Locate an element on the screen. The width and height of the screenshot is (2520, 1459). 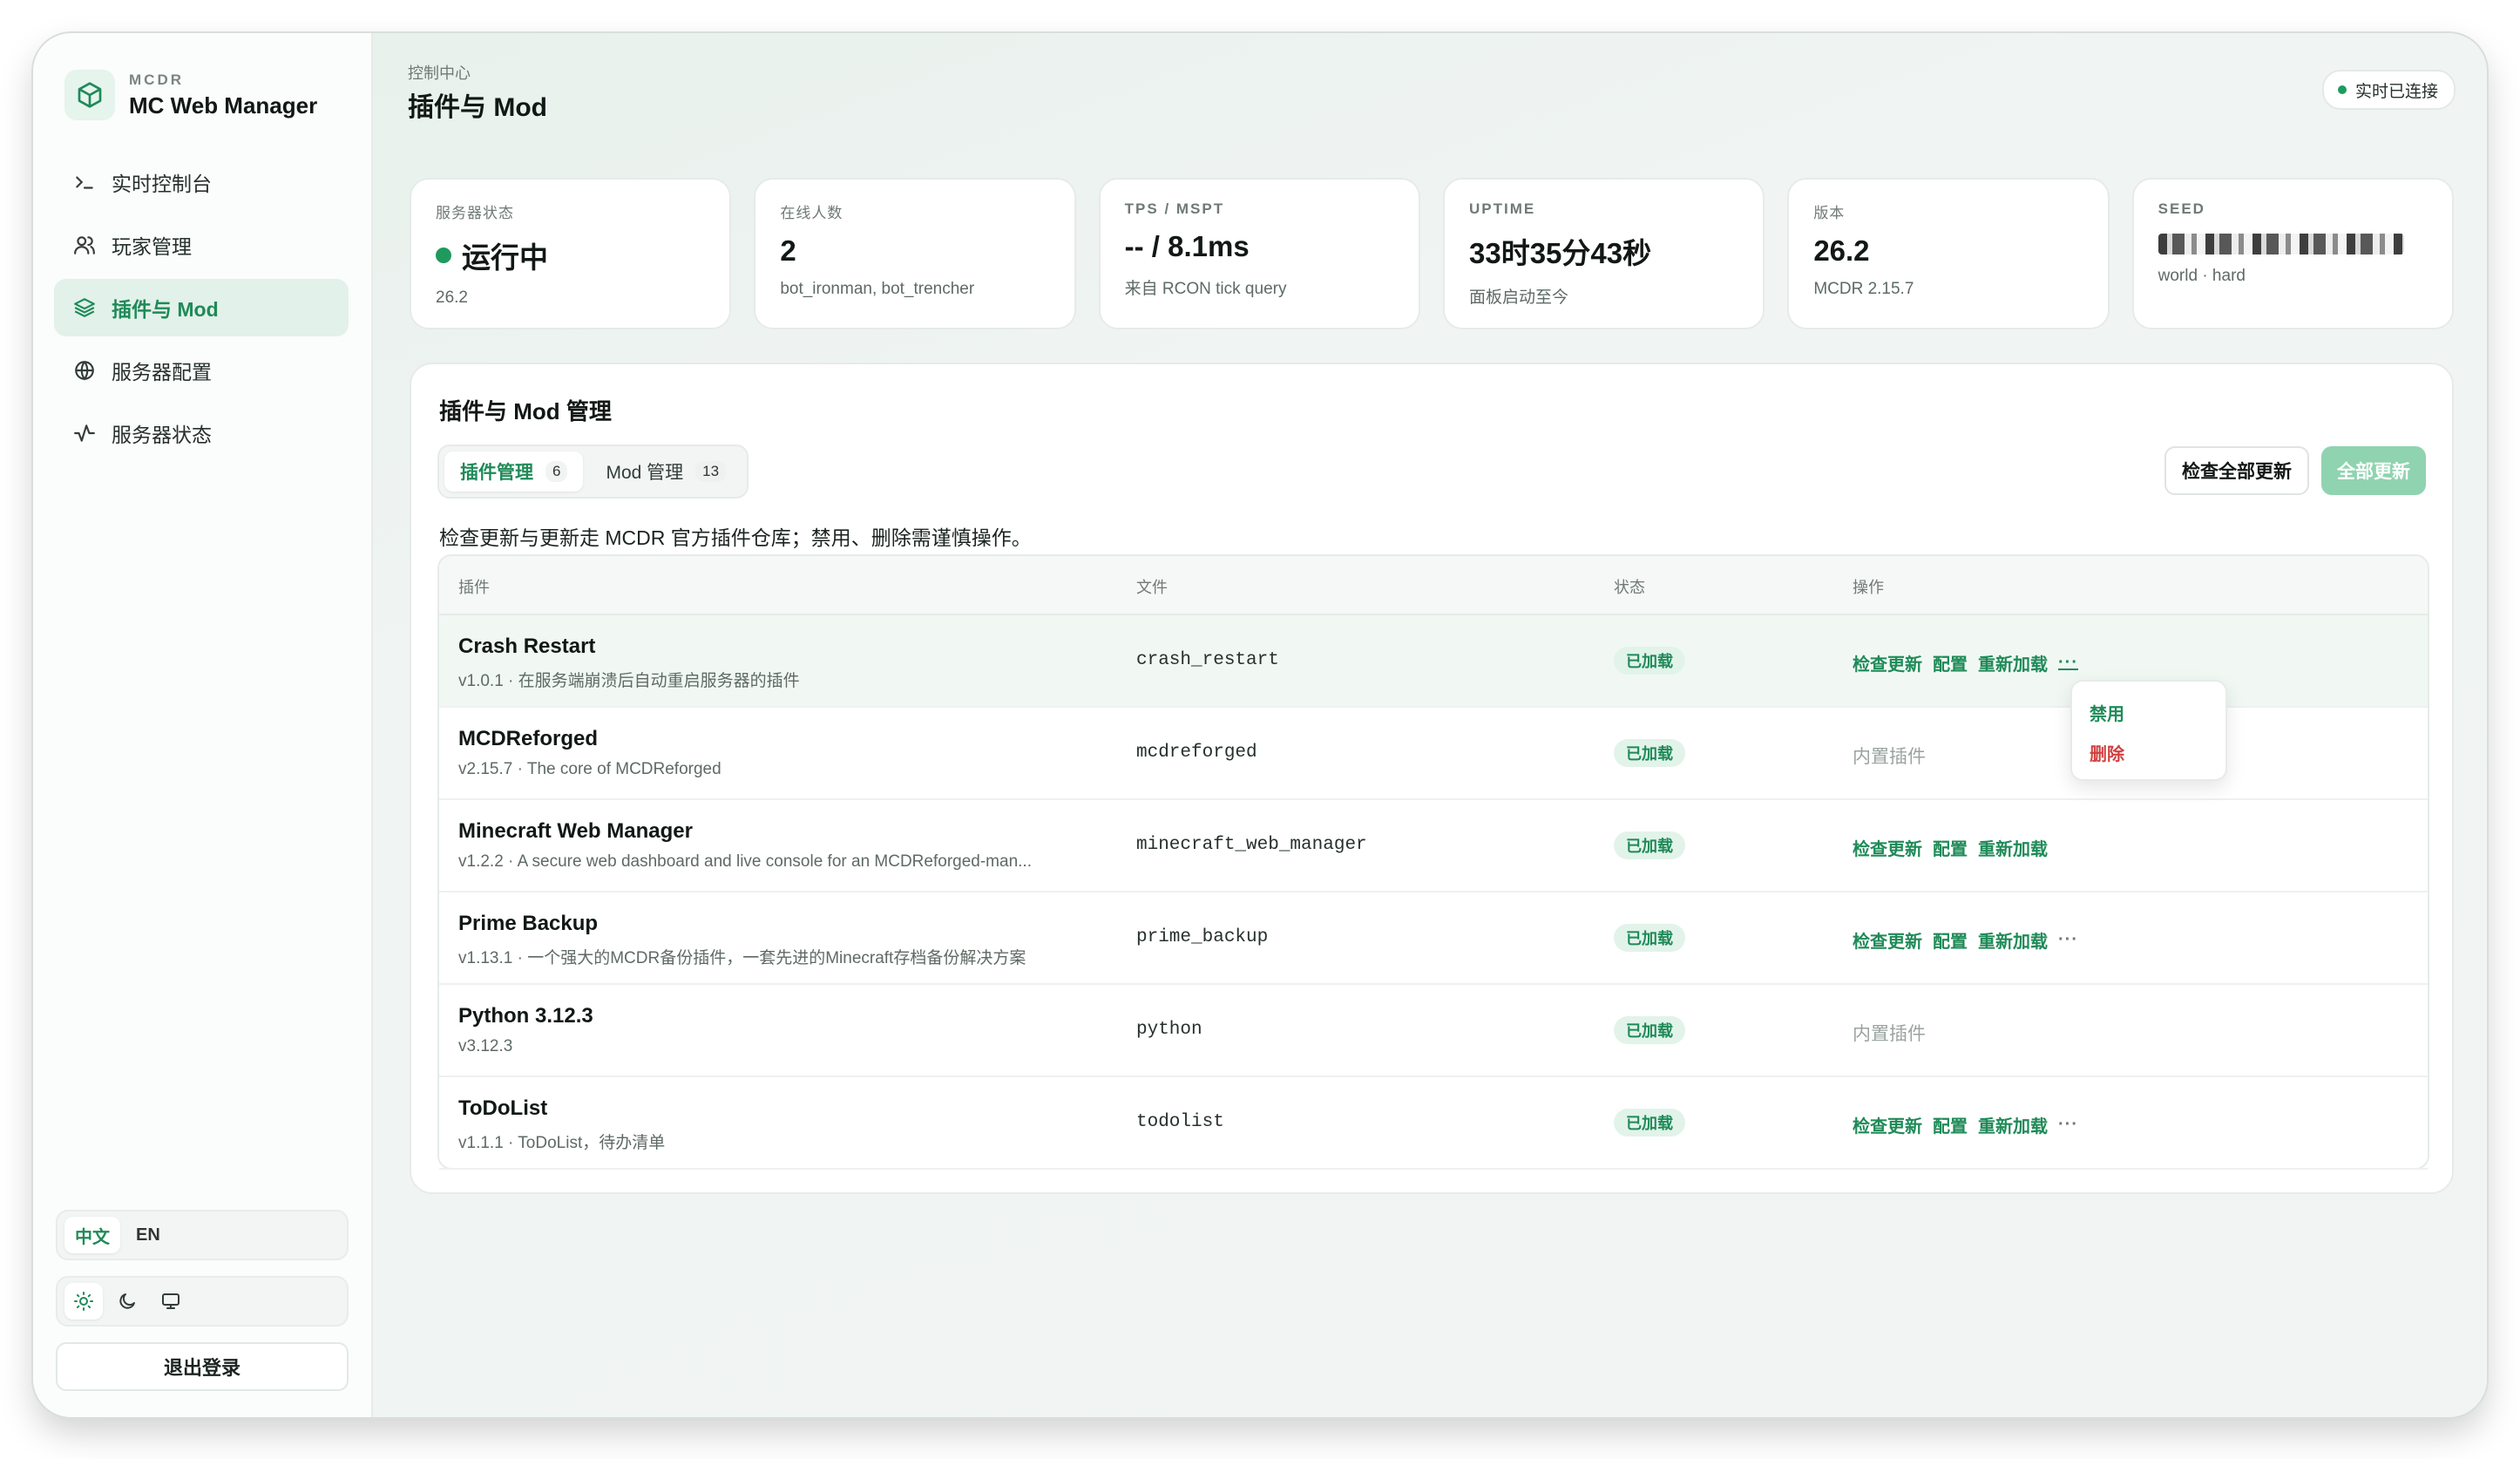
sidebar-item-label: 玩家管理 is located at coordinates (152, 246).